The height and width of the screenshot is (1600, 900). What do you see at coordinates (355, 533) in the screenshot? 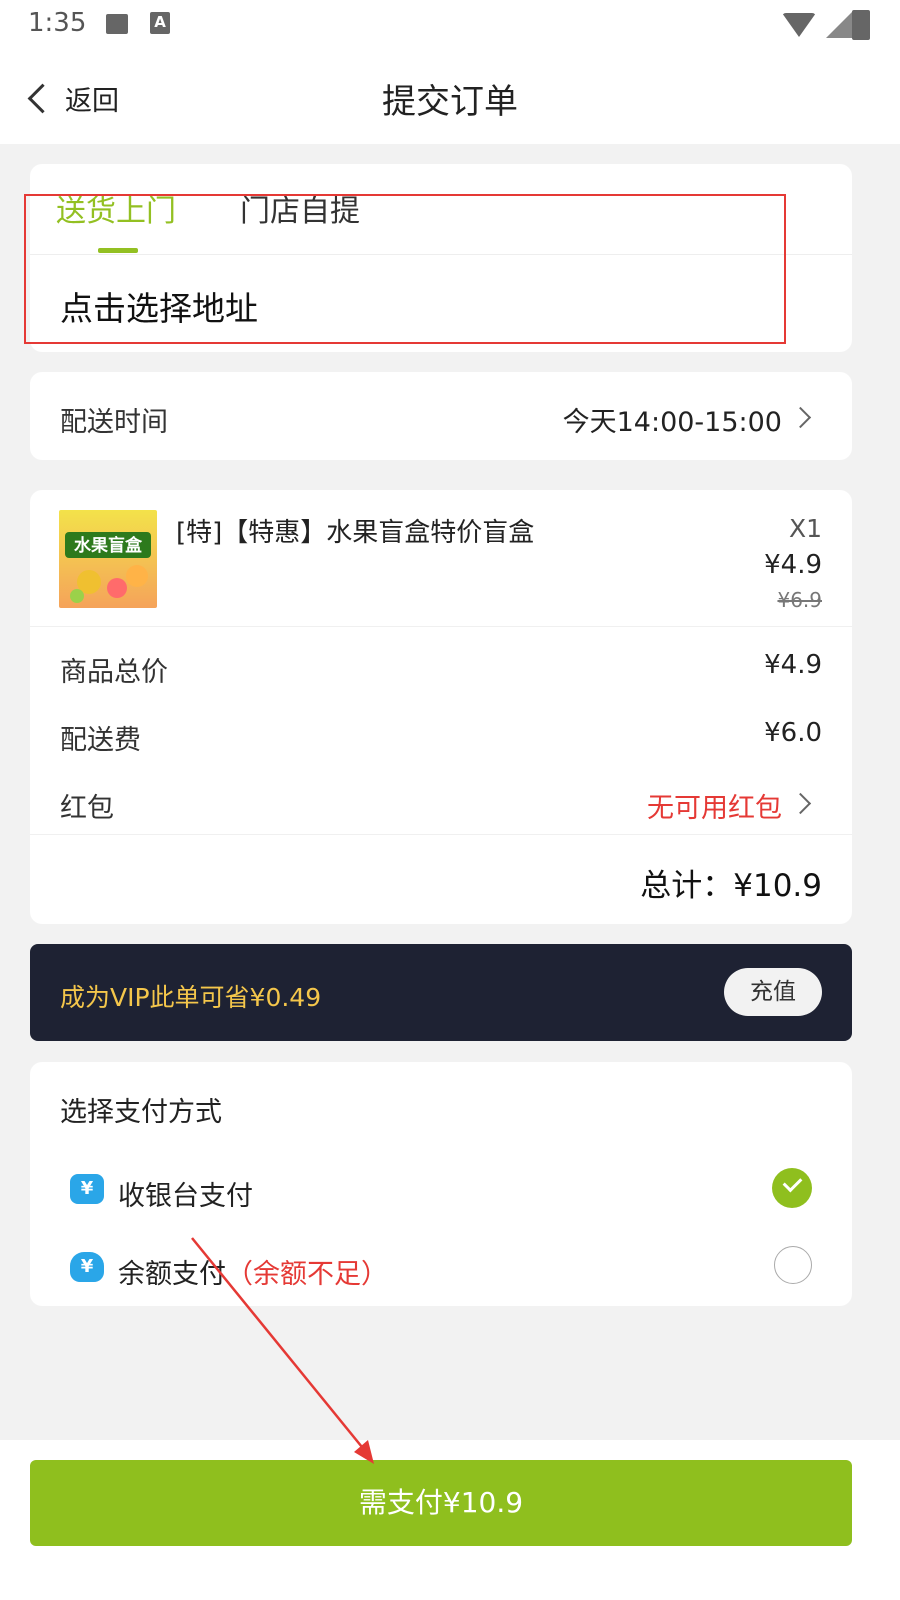
I see `product-name: [特]【特惠】水果盲盒特价盲盒` at bounding box center [355, 533].